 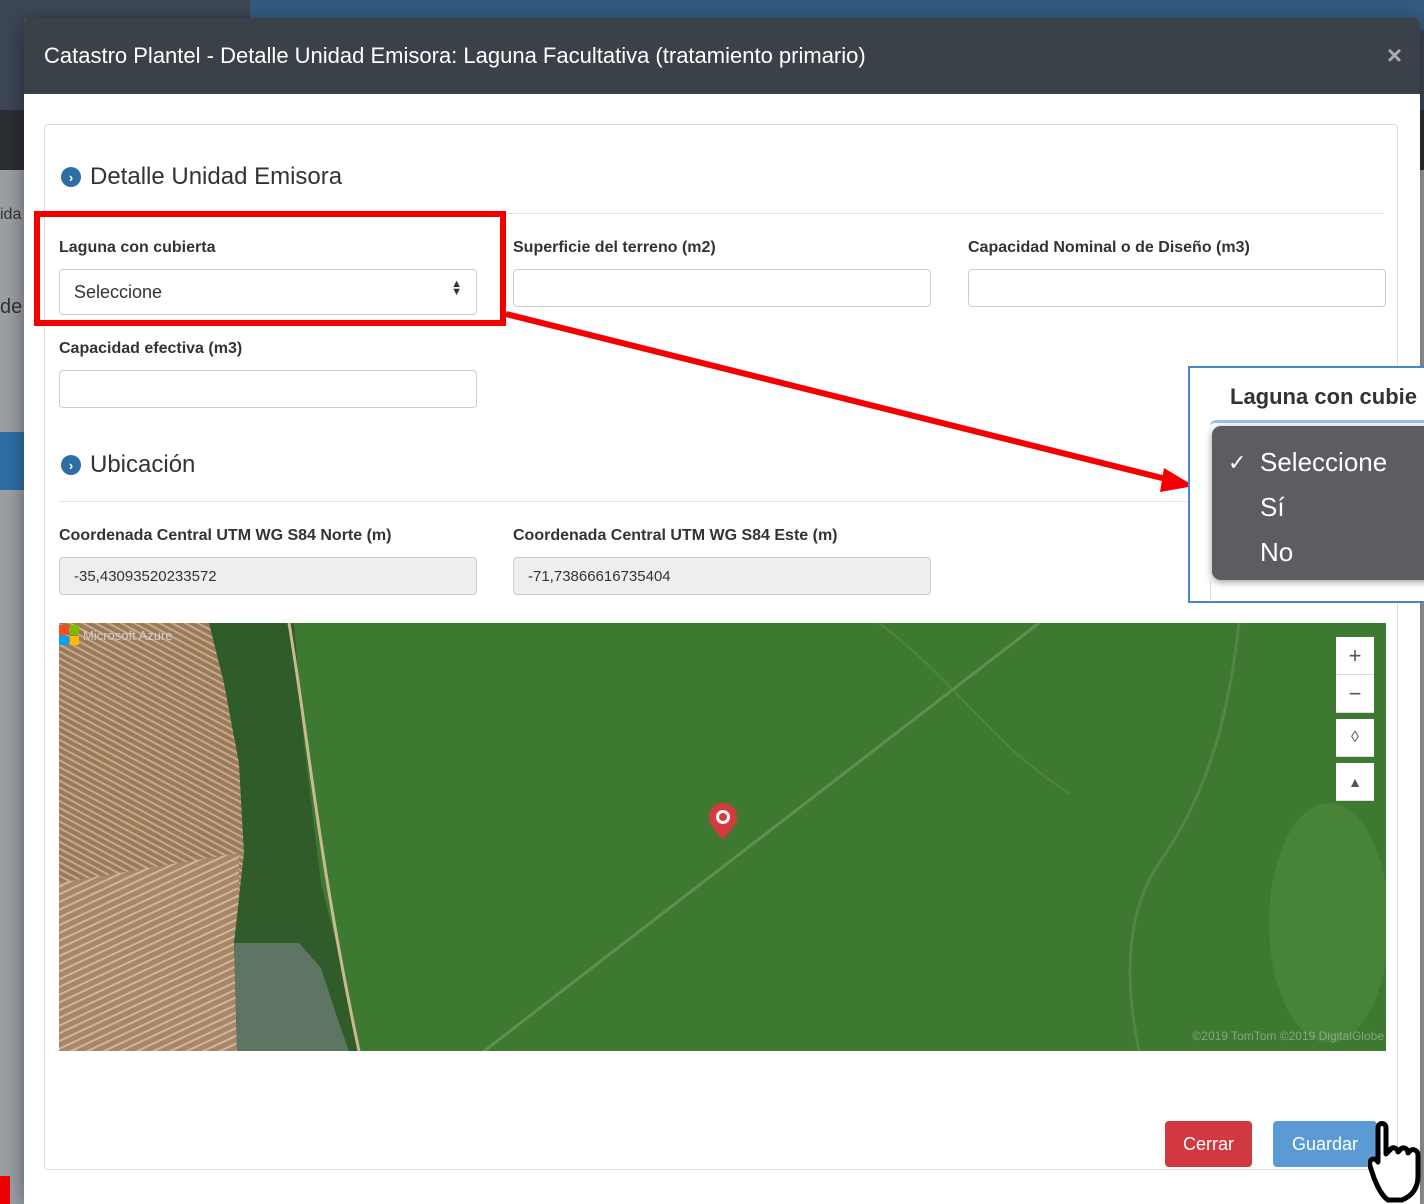 I want to click on dropdown-menu: ✓ Seleccione Sí No, so click(x=1318, y=503).